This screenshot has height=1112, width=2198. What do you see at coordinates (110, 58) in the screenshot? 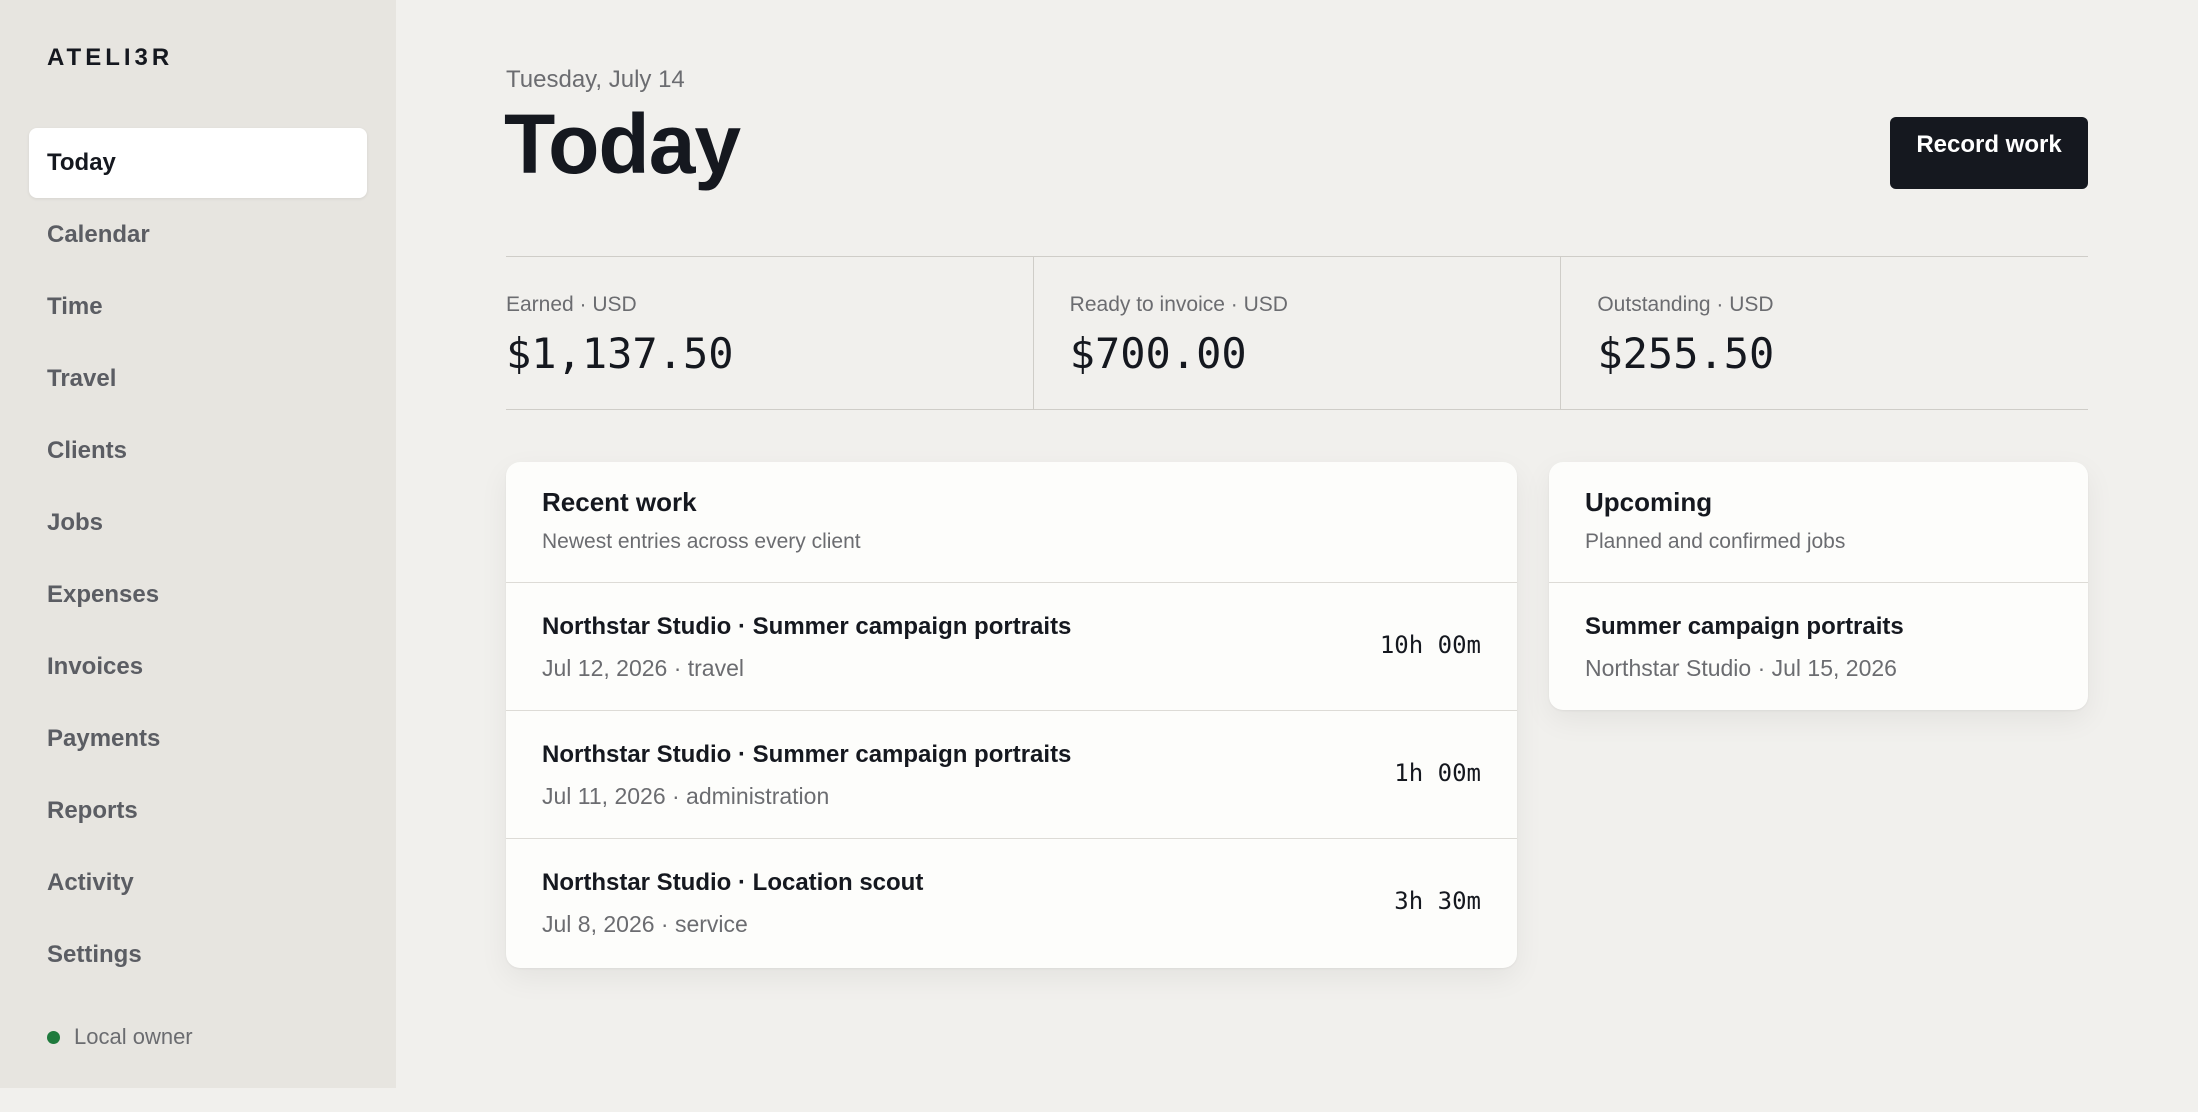
I see `brand-logo: ATELI3R` at bounding box center [110, 58].